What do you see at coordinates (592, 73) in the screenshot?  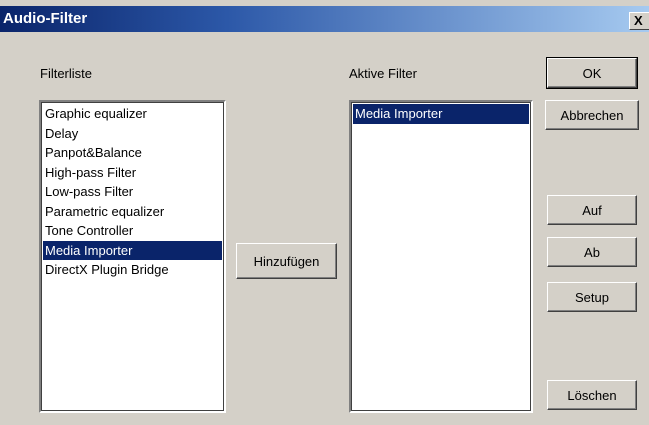 I see `ok-button: OK` at bounding box center [592, 73].